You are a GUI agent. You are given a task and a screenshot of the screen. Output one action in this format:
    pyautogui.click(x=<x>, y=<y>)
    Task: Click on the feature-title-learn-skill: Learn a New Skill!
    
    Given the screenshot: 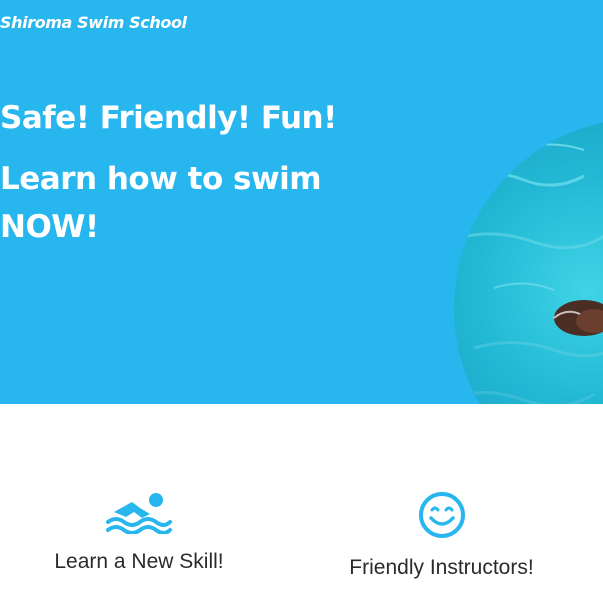 What is the action you would take?
    pyautogui.click(x=139, y=561)
    